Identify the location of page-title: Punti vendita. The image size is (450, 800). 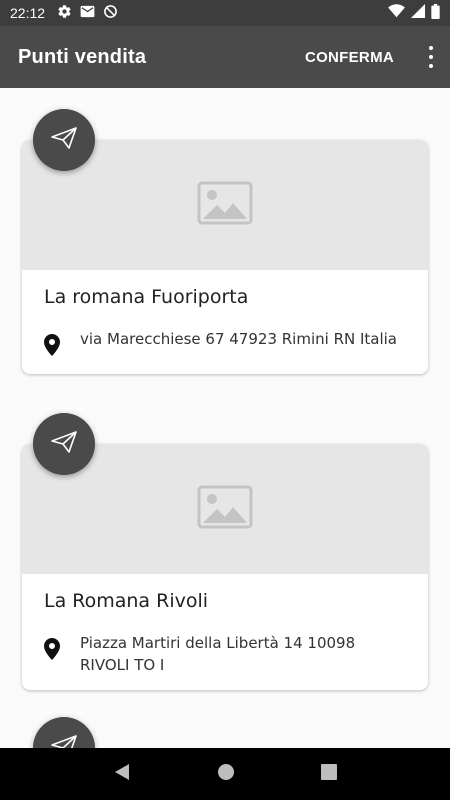
(82, 56).